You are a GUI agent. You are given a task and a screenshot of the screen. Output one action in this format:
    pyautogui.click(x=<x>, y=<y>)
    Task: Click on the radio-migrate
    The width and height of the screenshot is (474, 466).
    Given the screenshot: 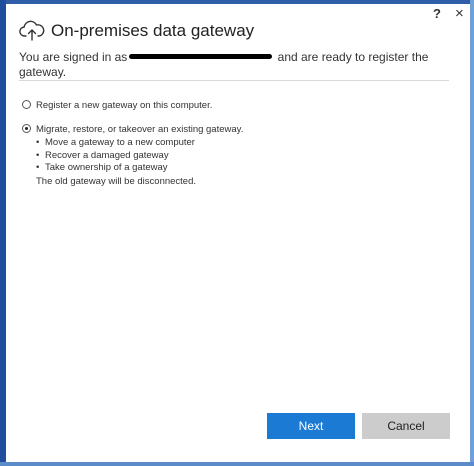 What is the action you would take?
    pyautogui.click(x=26, y=128)
    